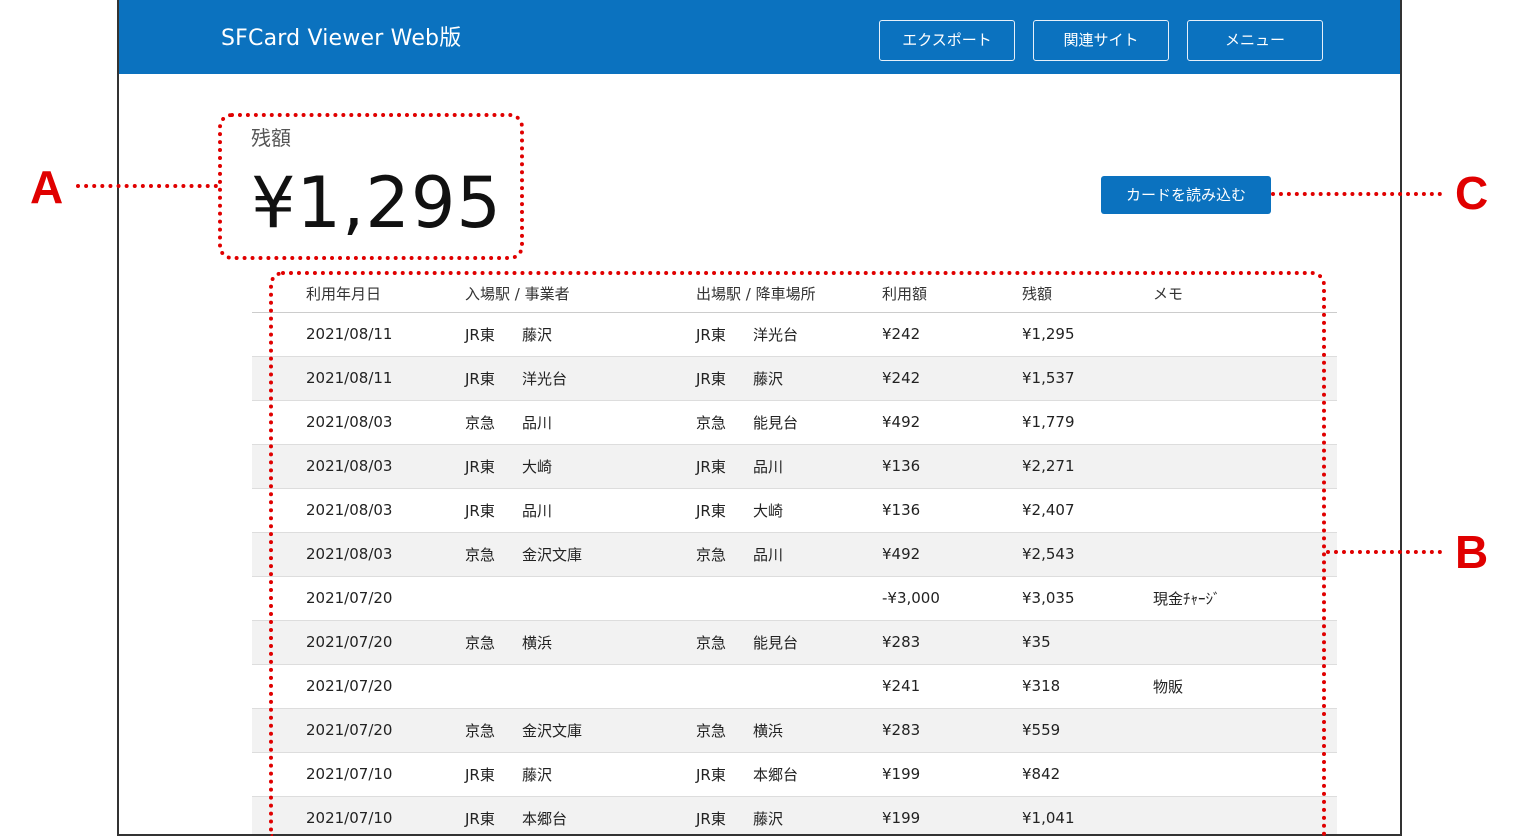 This screenshot has height=836, width=1521. What do you see at coordinates (147, 186) in the screenshot?
I see `leader-line-a` at bounding box center [147, 186].